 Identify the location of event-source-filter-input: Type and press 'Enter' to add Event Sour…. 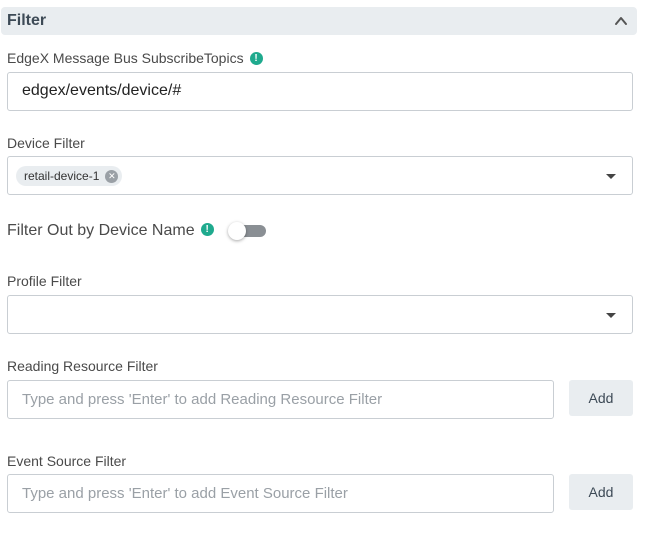
(280, 493).